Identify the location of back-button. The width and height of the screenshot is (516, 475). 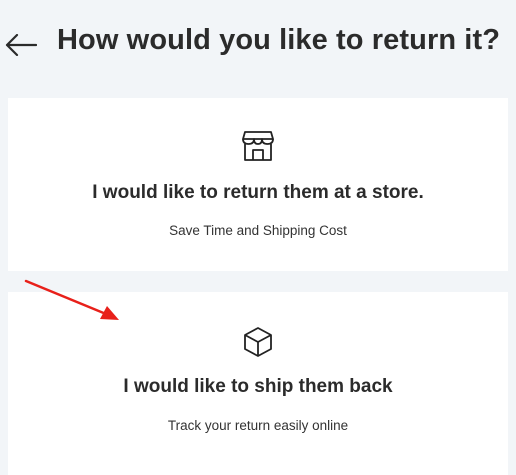
(21, 45).